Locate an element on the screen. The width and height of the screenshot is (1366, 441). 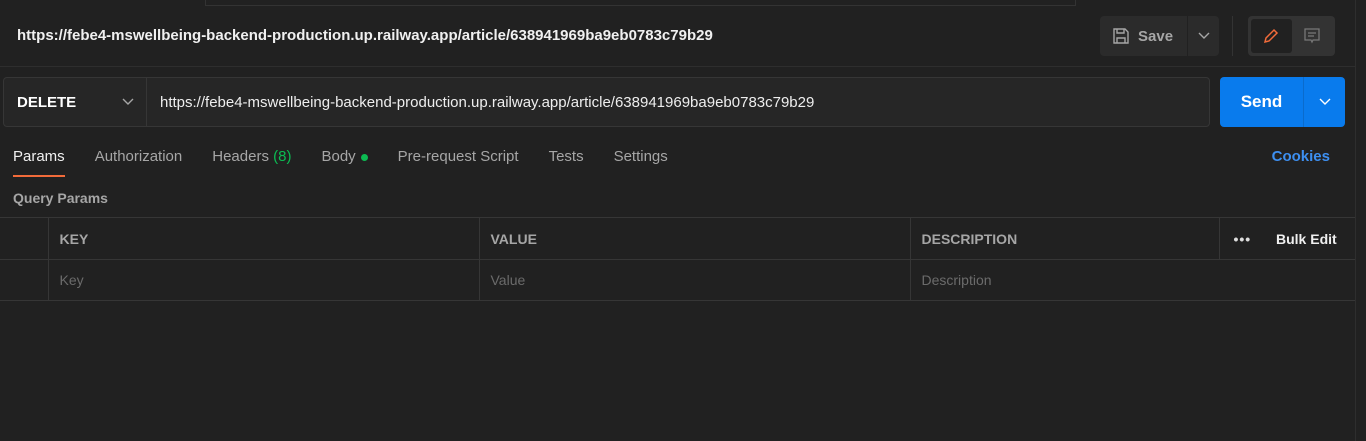
tab-headers: Headers (8) is located at coordinates (251, 162).